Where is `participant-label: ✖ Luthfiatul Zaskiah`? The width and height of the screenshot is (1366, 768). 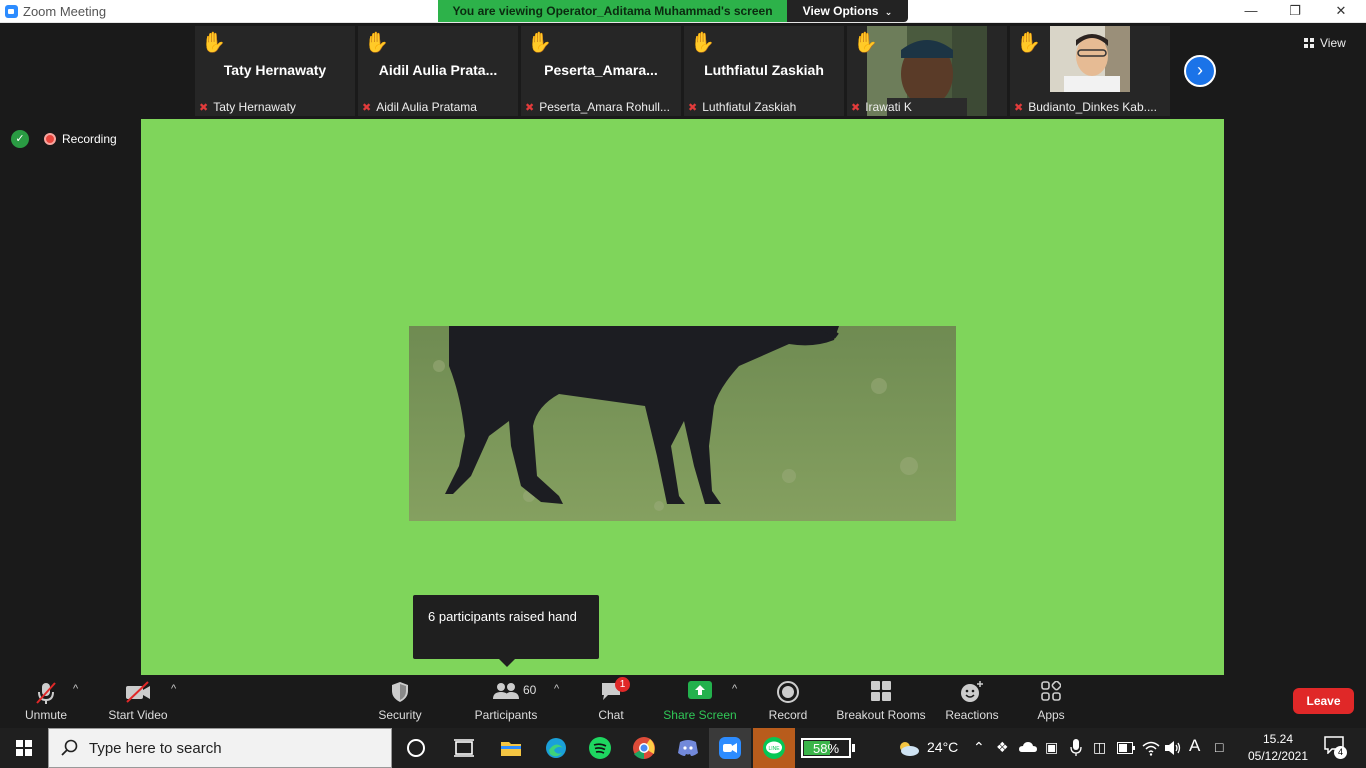
participant-label: ✖ Luthfiatul Zaskiah is located at coordinates (765, 107).